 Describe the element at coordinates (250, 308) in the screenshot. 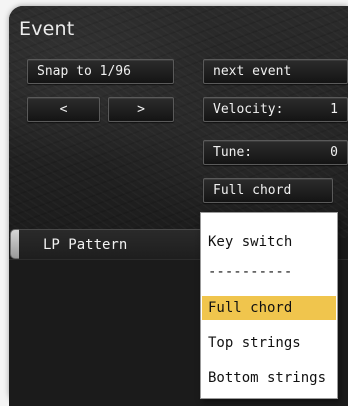

I see `menu-item-label: Full chord` at that location.